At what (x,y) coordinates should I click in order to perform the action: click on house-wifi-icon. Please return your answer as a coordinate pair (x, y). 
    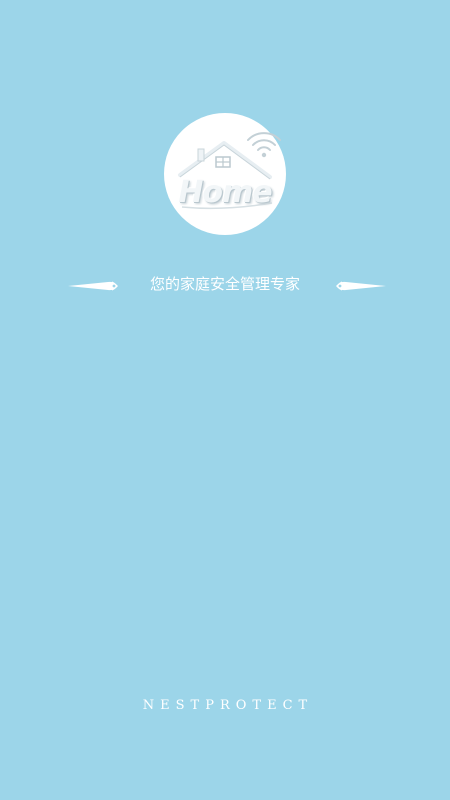
    Looking at the image, I should click on (229, 171).